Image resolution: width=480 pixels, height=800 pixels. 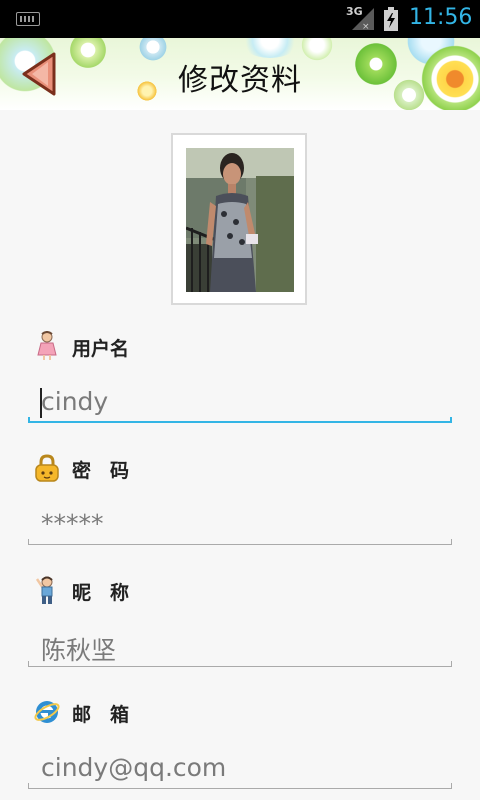 I want to click on page-title: 修改资料, so click(x=240, y=80).